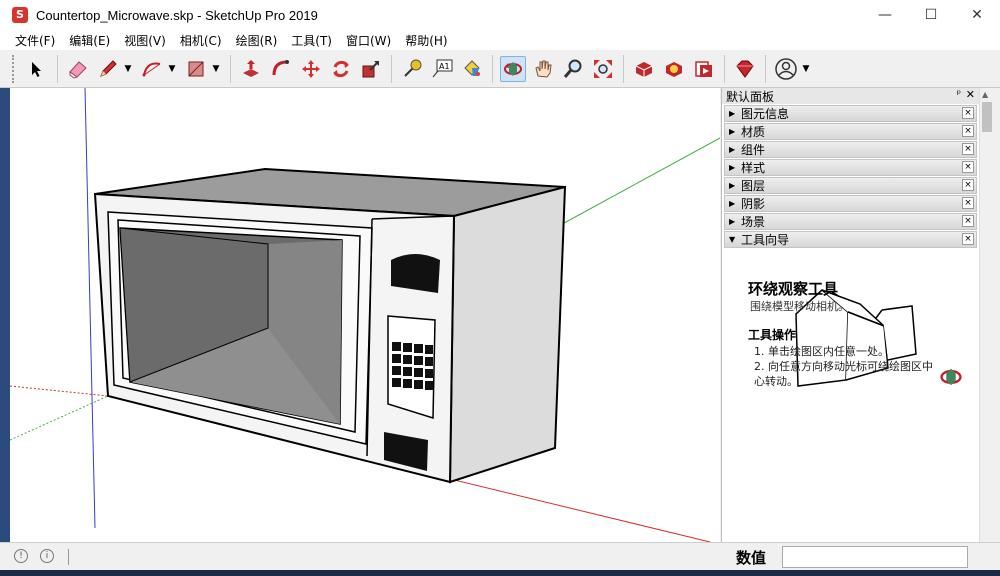 This screenshot has width=1000, height=576. Describe the element at coordinates (987, 117) in the screenshot. I see `scroll-thumb` at that location.